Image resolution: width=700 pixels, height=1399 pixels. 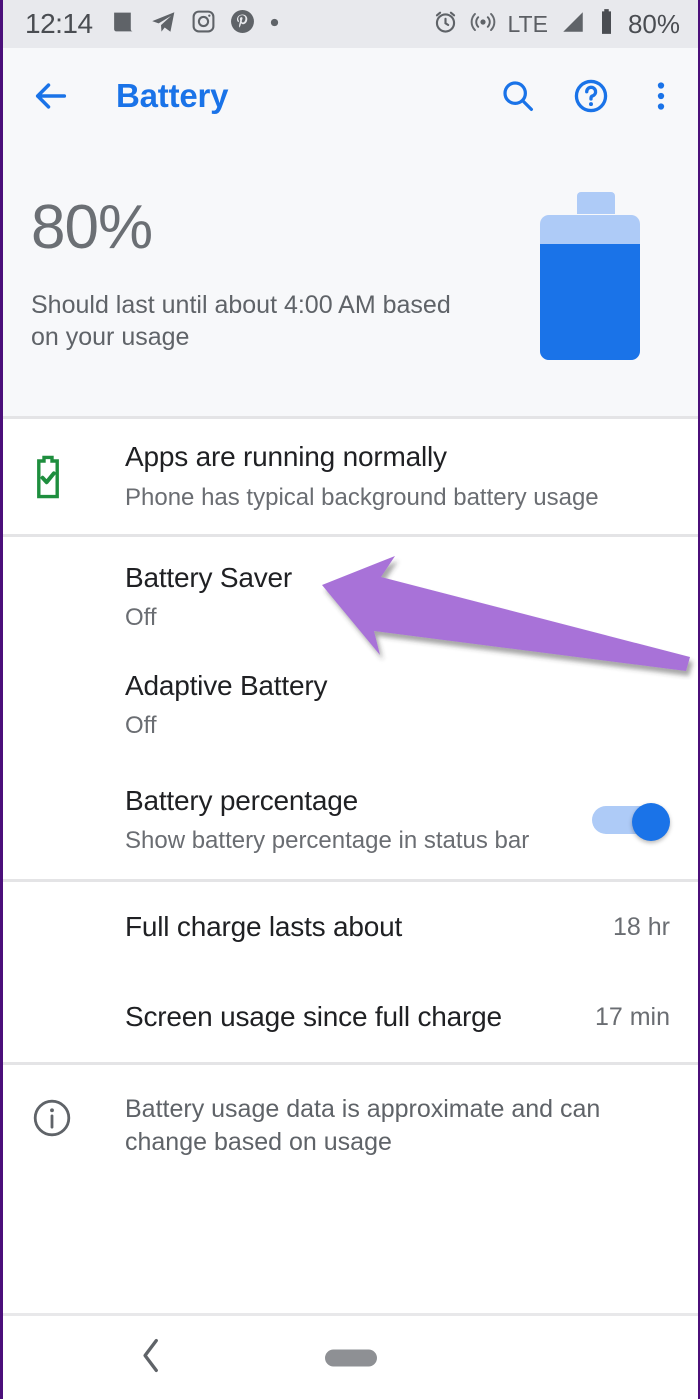 I want to click on hotspot-icon, so click(x=483, y=24).